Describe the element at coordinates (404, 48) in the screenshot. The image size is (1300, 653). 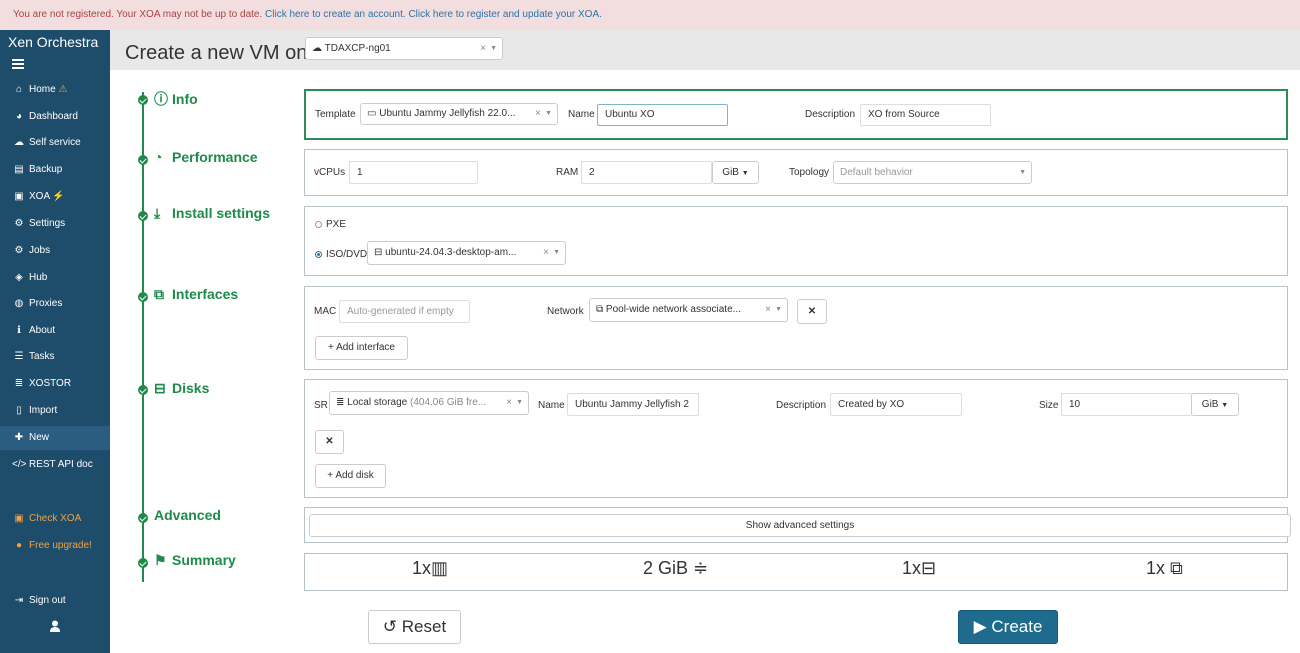
I see `pool-select: ☁ TDAXCP-ng01 × ▼` at that location.